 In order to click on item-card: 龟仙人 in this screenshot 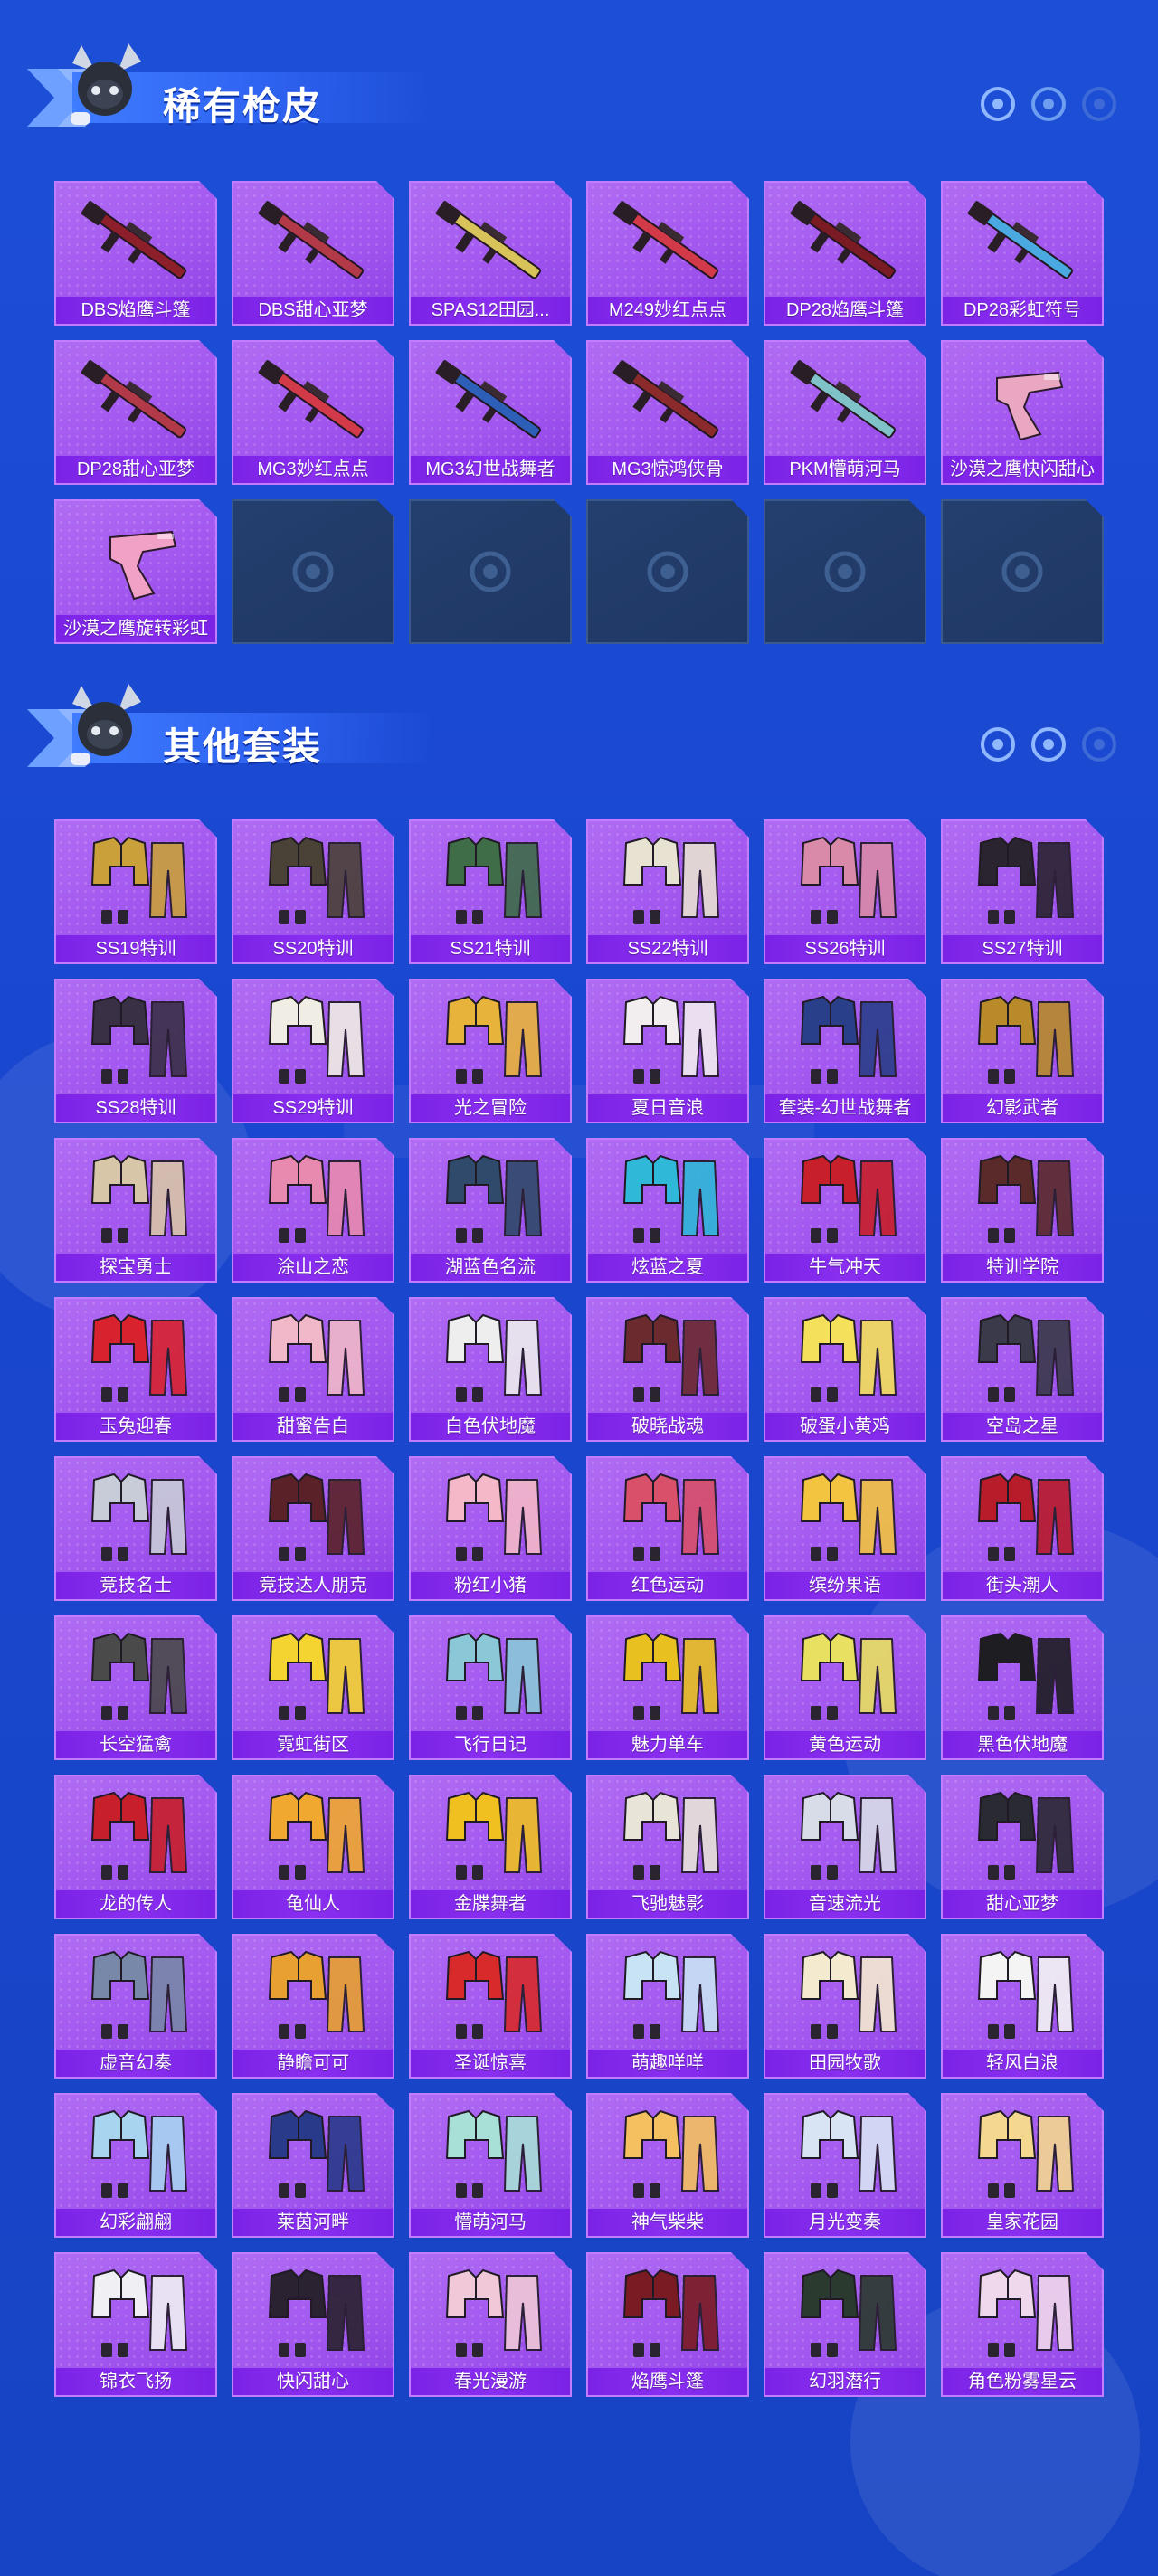, I will do `click(313, 1847)`.